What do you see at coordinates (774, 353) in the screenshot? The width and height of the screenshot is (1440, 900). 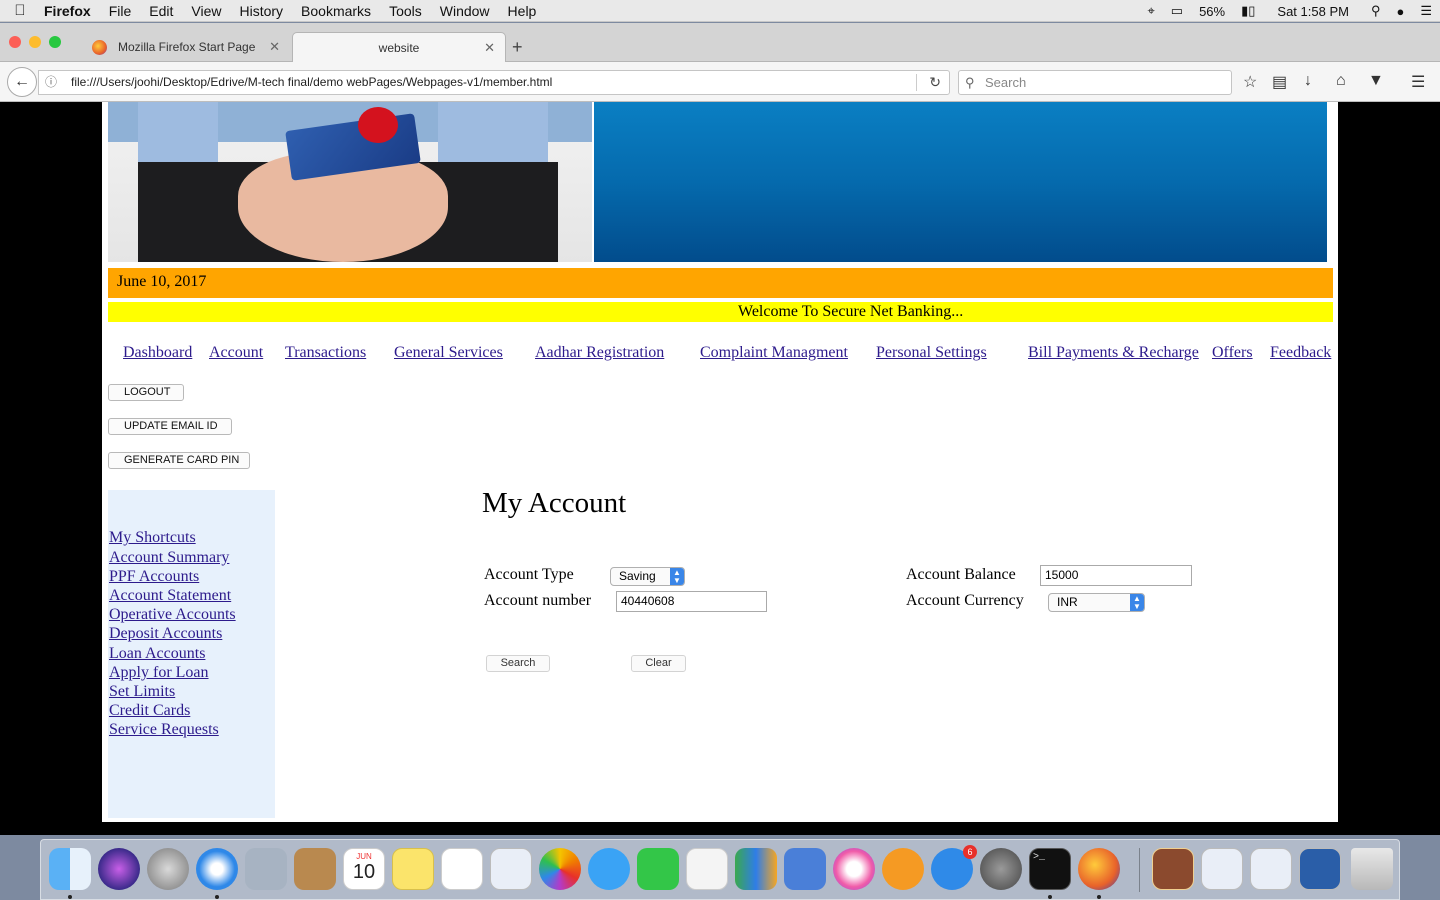 I see `nav-complaint-managment: Complaint Managment` at bounding box center [774, 353].